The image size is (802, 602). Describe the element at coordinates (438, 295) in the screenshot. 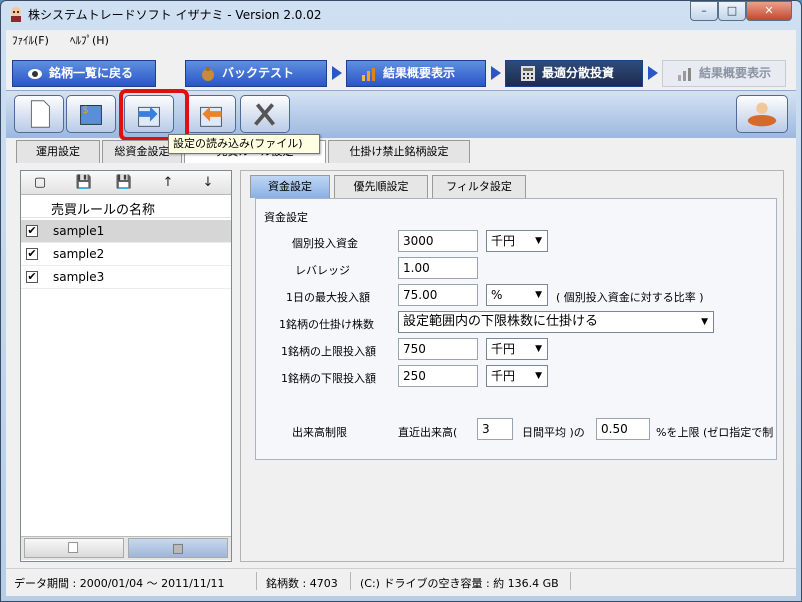

I see `daily-max-input: 75.00` at that location.